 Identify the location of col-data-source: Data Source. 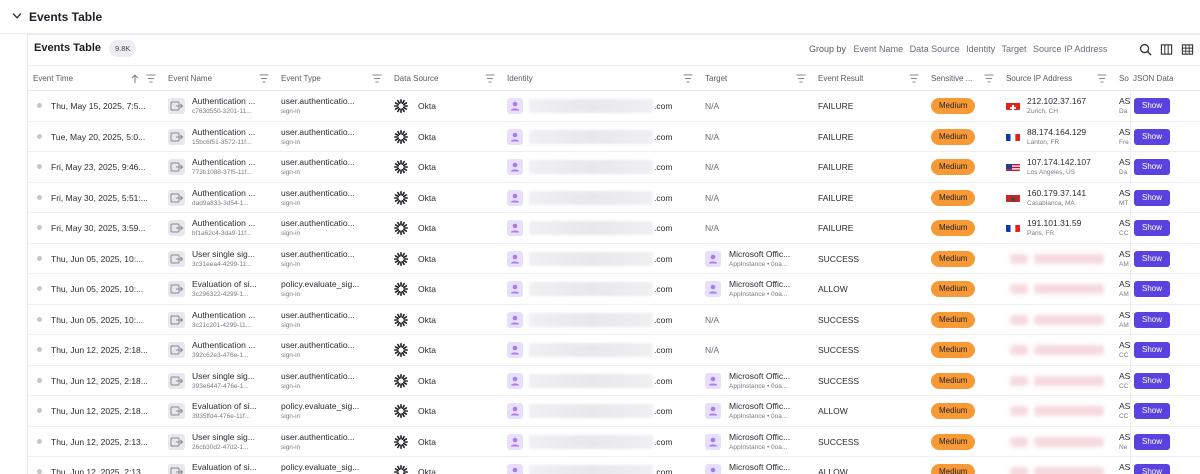
(416, 79).